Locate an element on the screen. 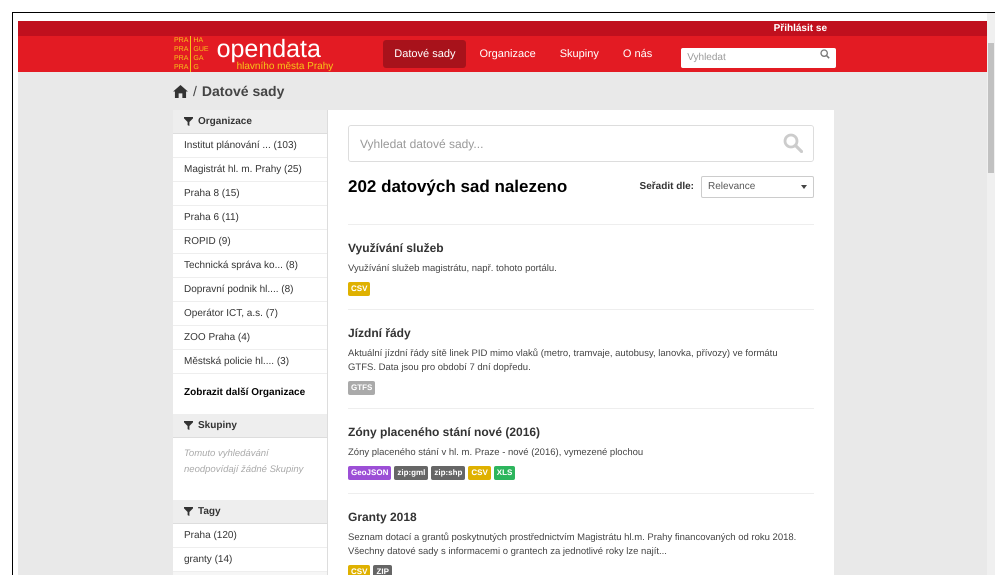  facet-item: granty (14) is located at coordinates (250, 560).